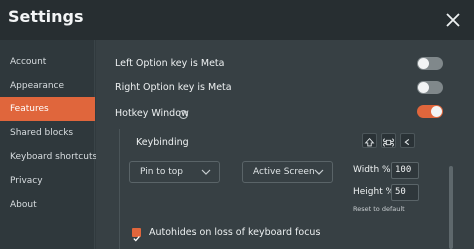 The width and height of the screenshot is (474, 249). What do you see at coordinates (37, 86) in the screenshot?
I see `sidebar-item-label: Appearance` at bounding box center [37, 86].